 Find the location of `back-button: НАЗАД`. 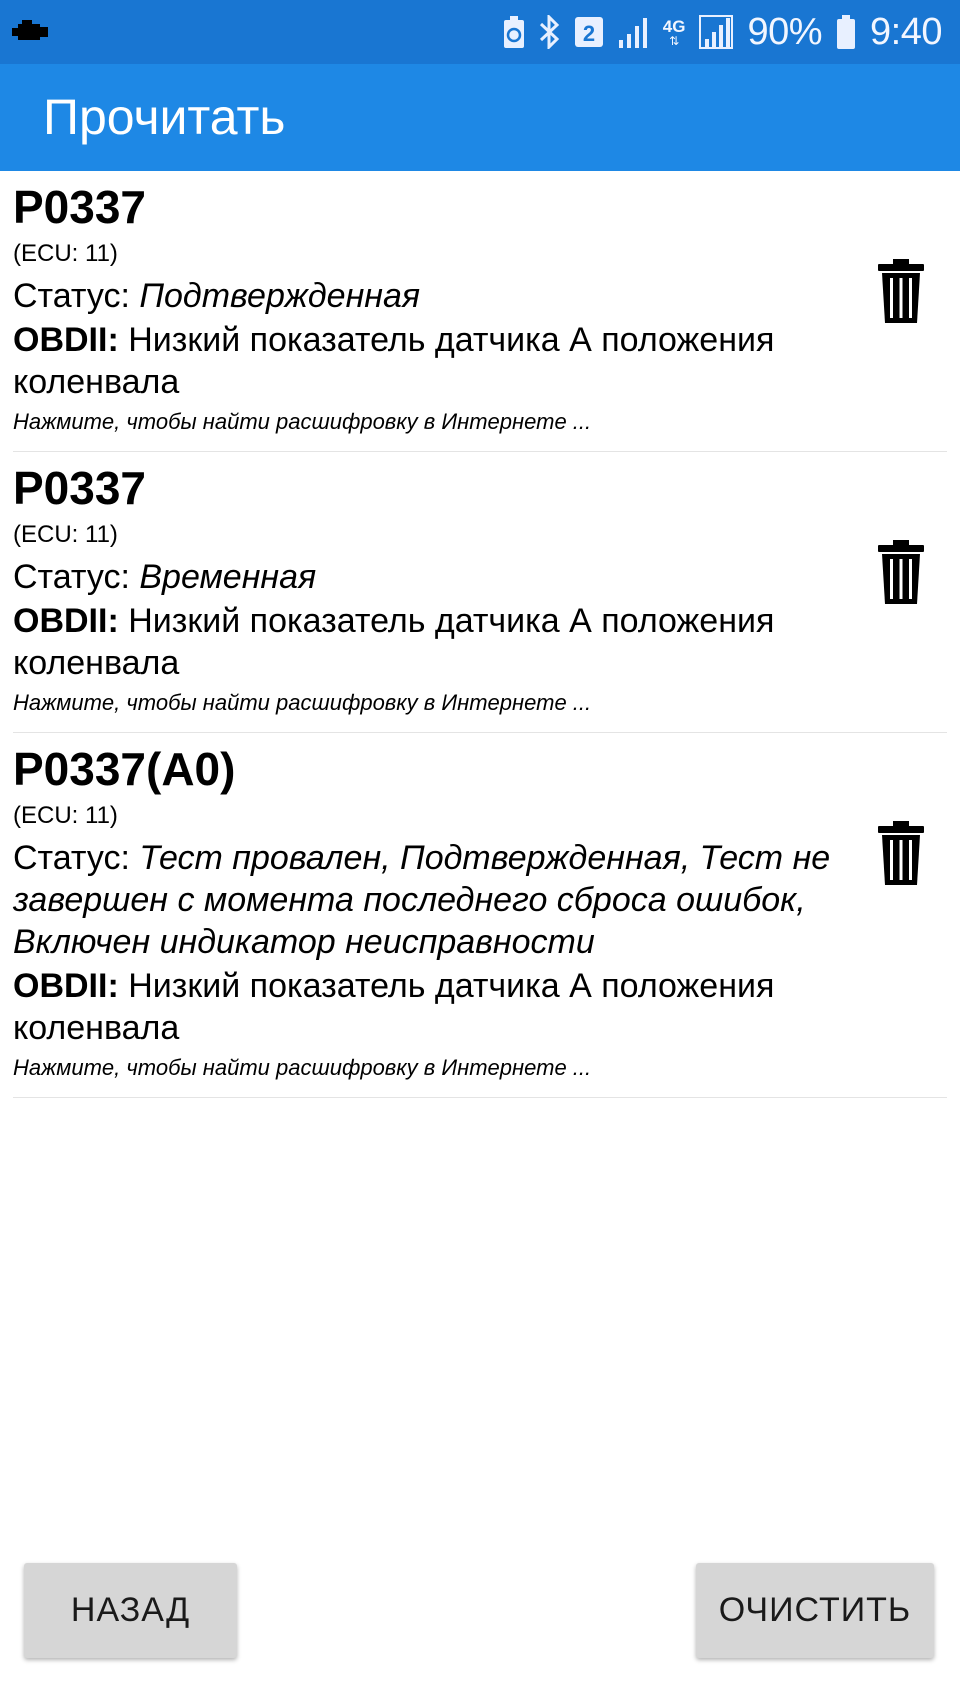

back-button: НАЗАД is located at coordinates (130, 1610).